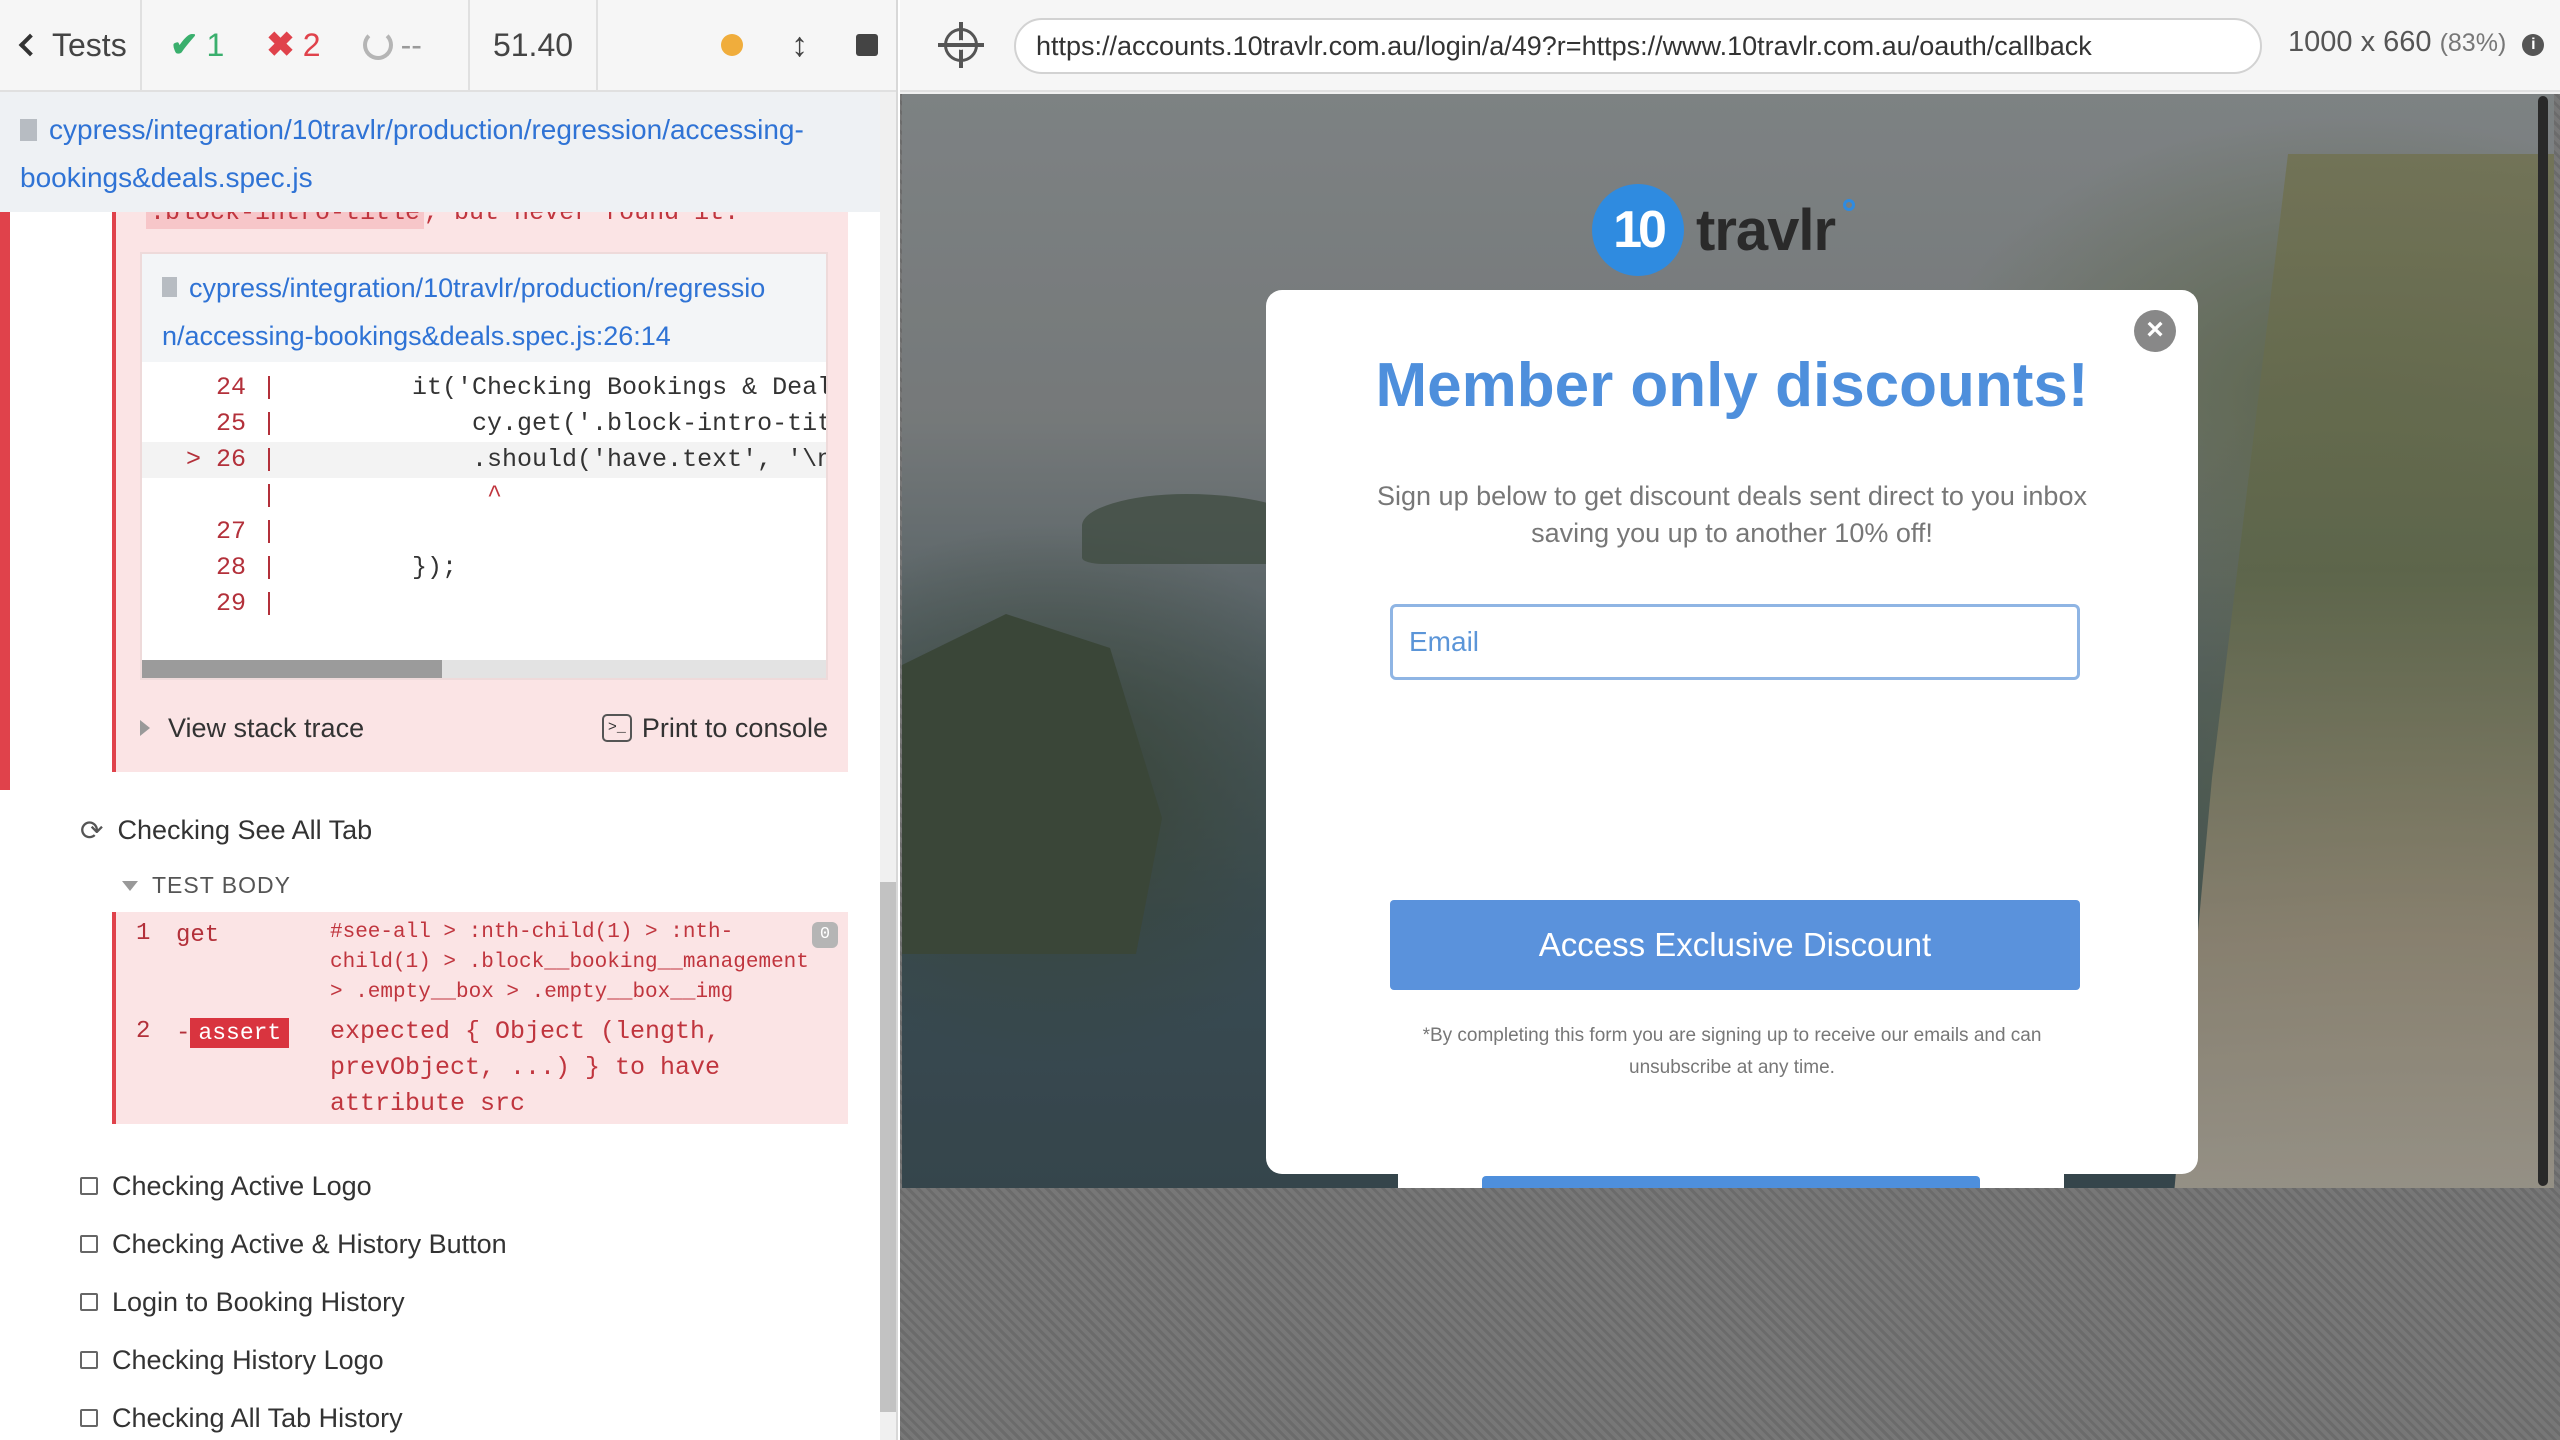 The height and width of the screenshot is (1440, 2560). I want to click on file-icon, so click(28, 130).